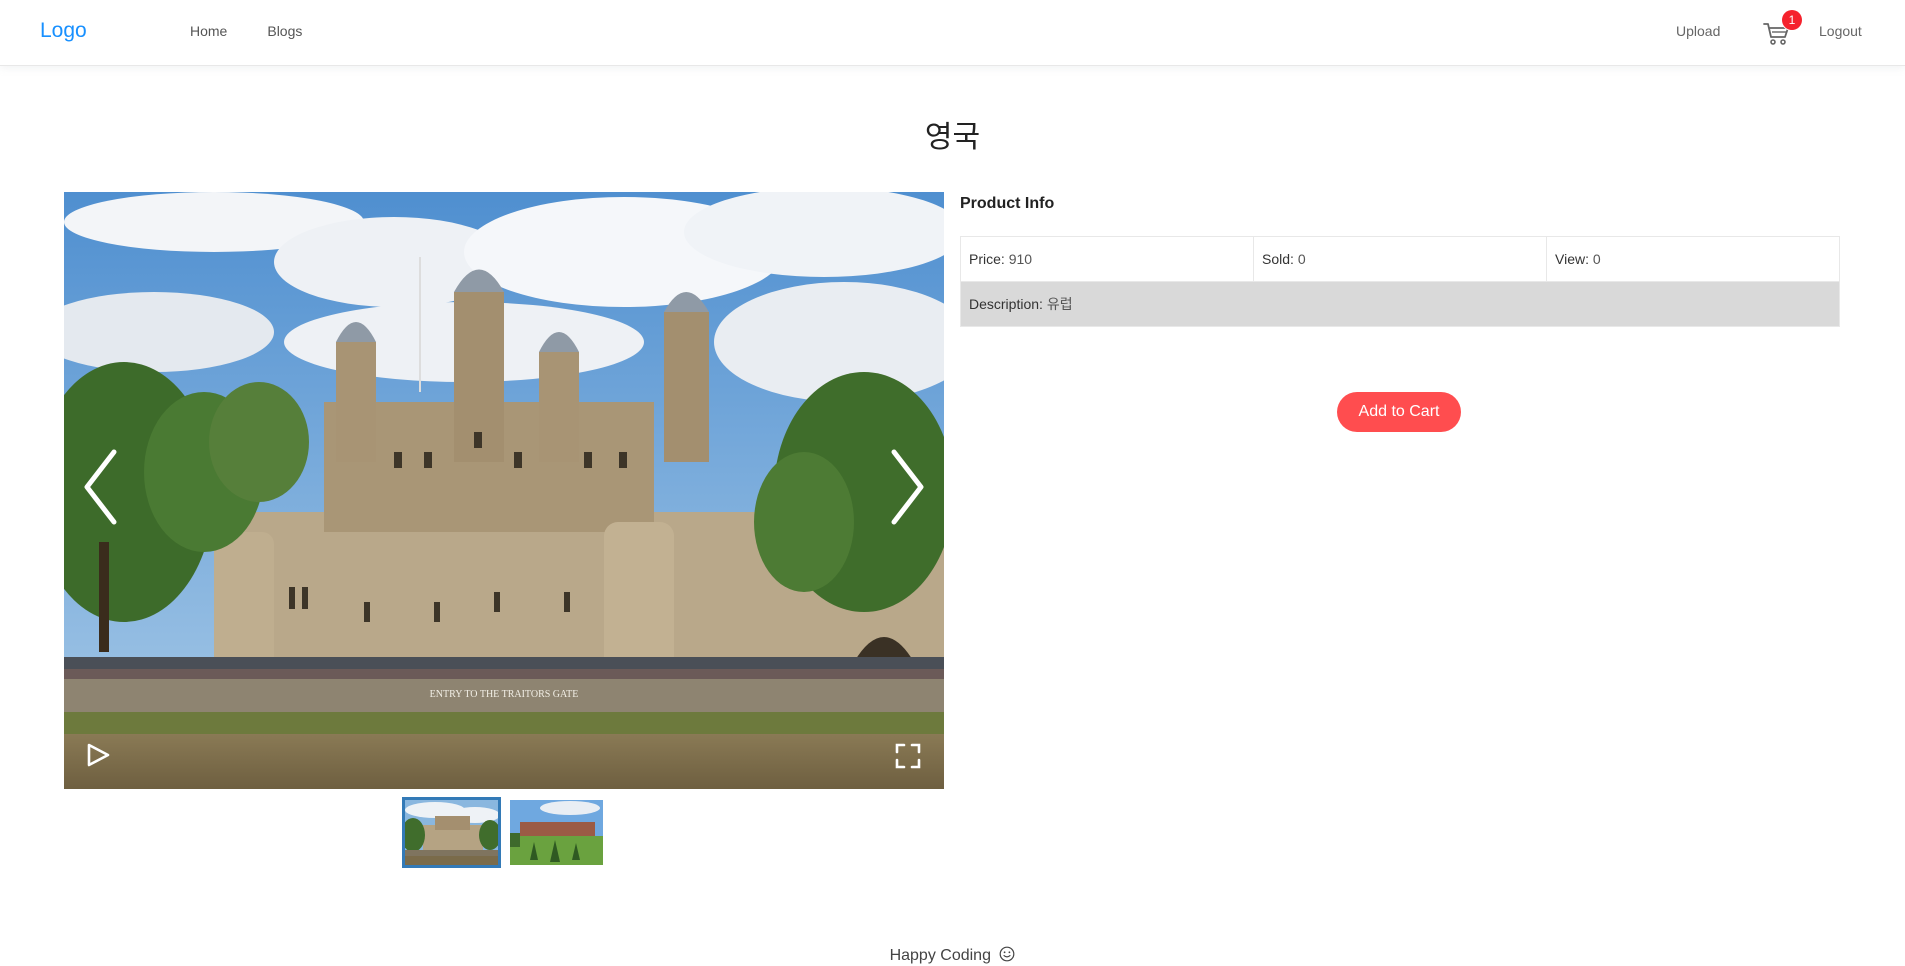  What do you see at coordinates (1596, 259) in the screenshot?
I see `view-value: 0` at bounding box center [1596, 259].